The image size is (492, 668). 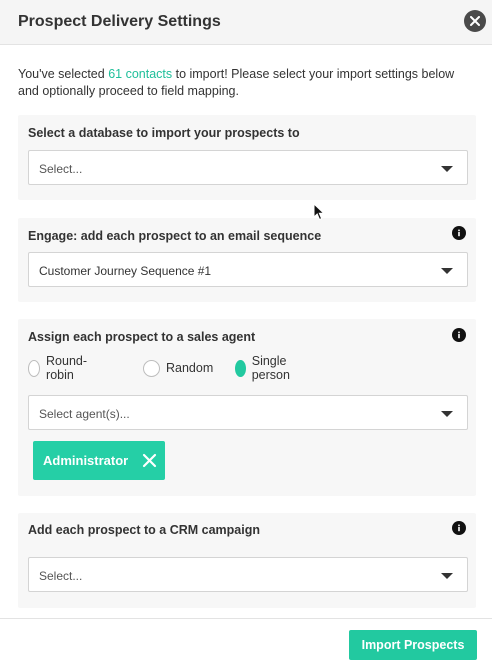 I want to click on mouse-pointer-icon, so click(x=319, y=212).